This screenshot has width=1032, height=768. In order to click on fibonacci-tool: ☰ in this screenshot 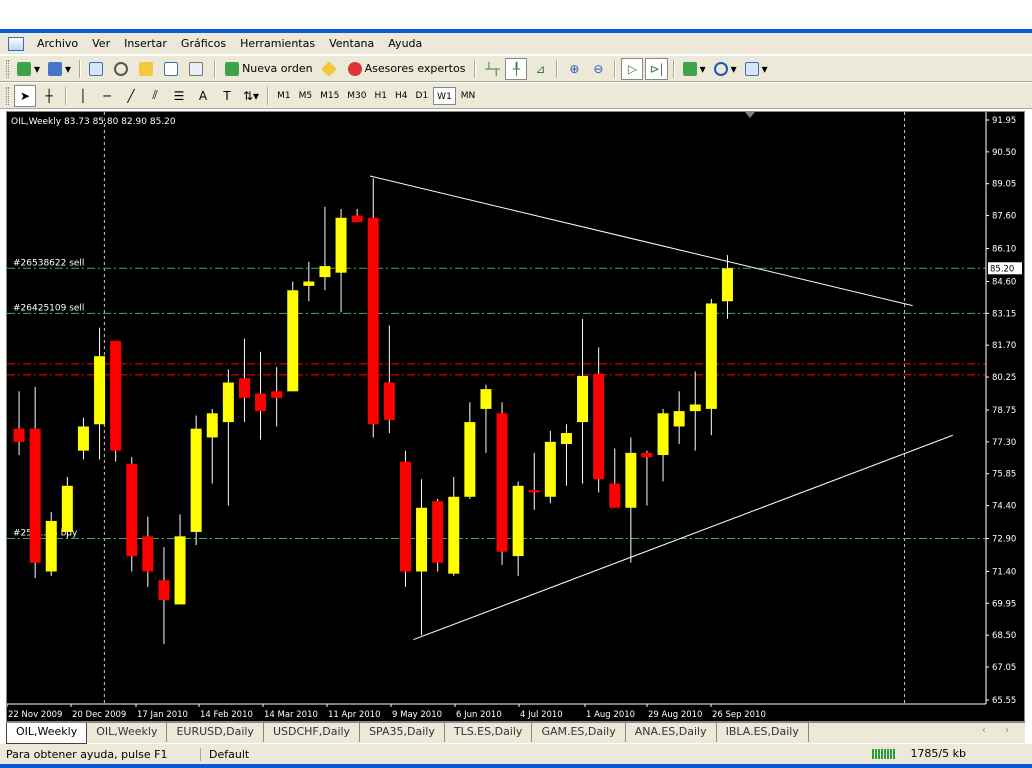, I will do `click(179, 96)`.